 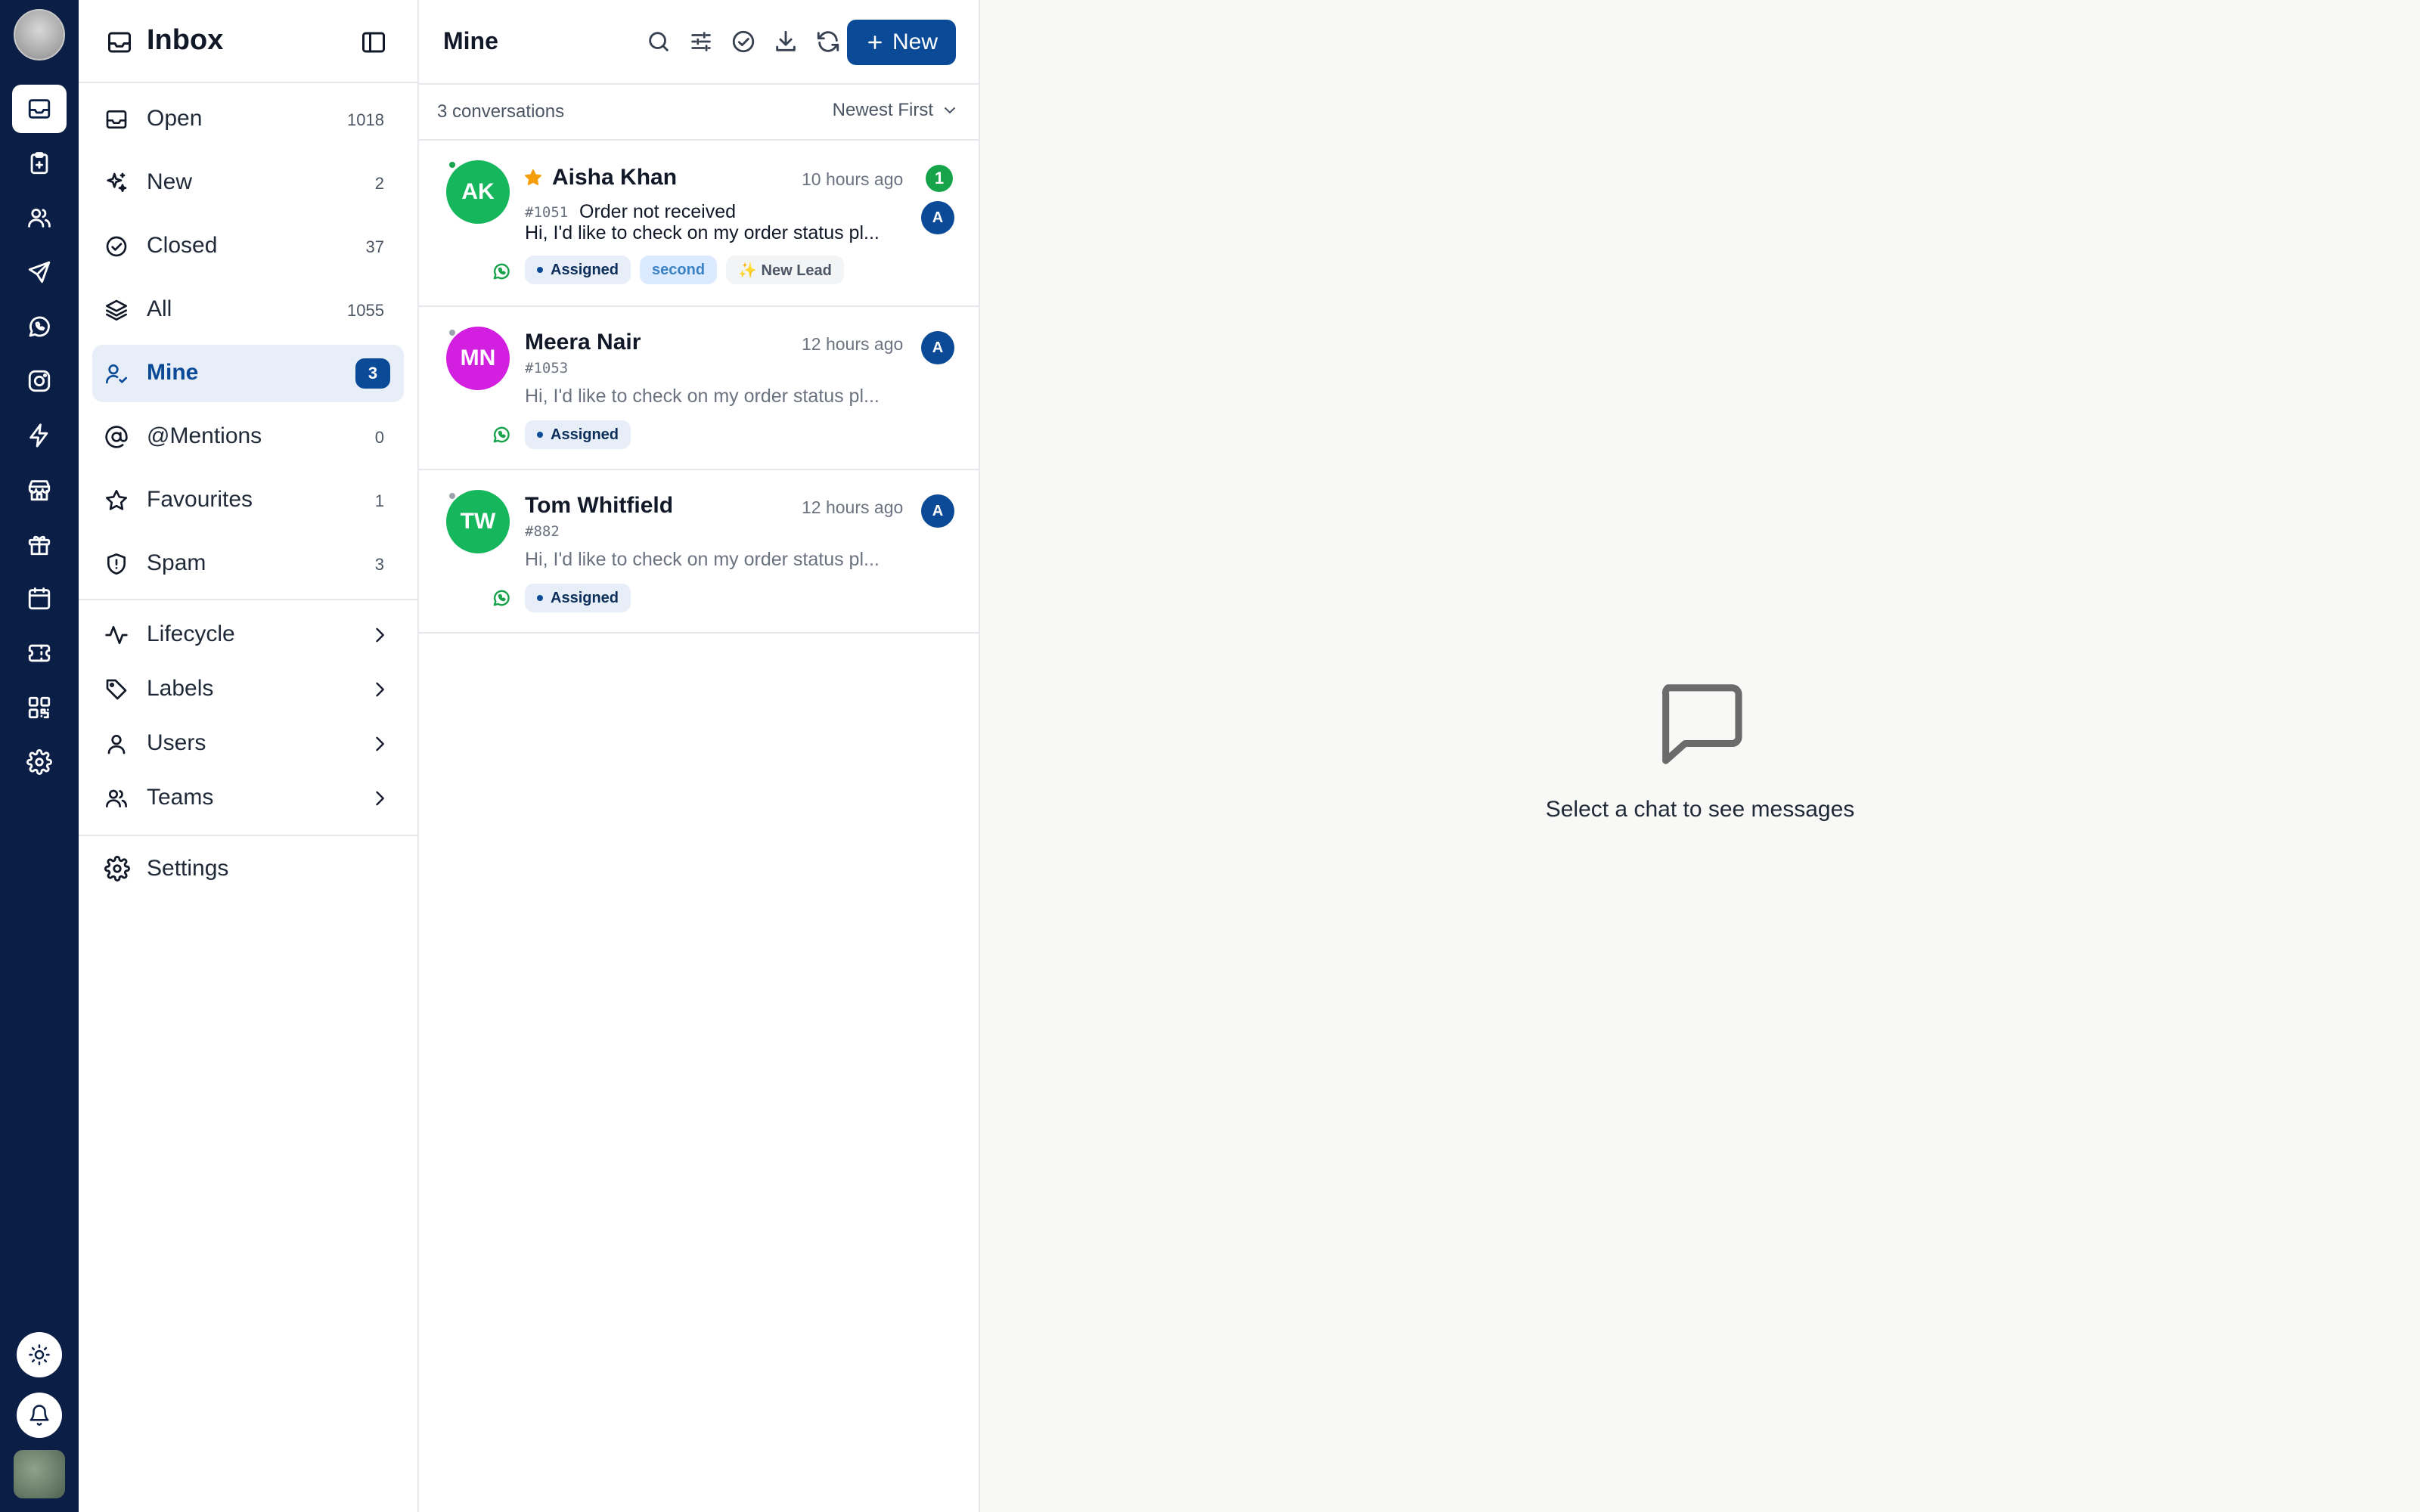 I want to click on user-check-icon, so click(x=116, y=374).